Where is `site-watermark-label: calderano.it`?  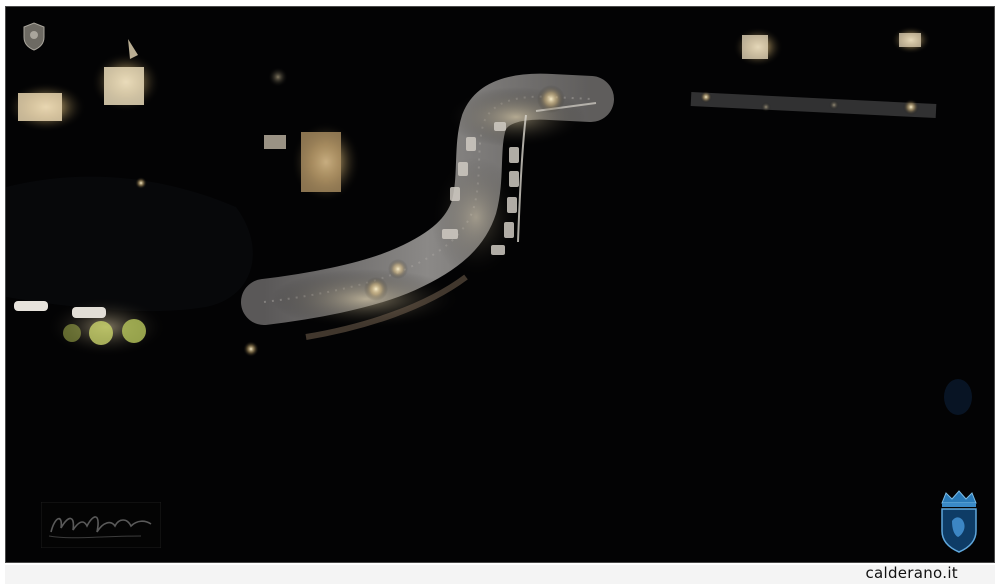
site-watermark-label: calderano.it is located at coordinates (911, 573).